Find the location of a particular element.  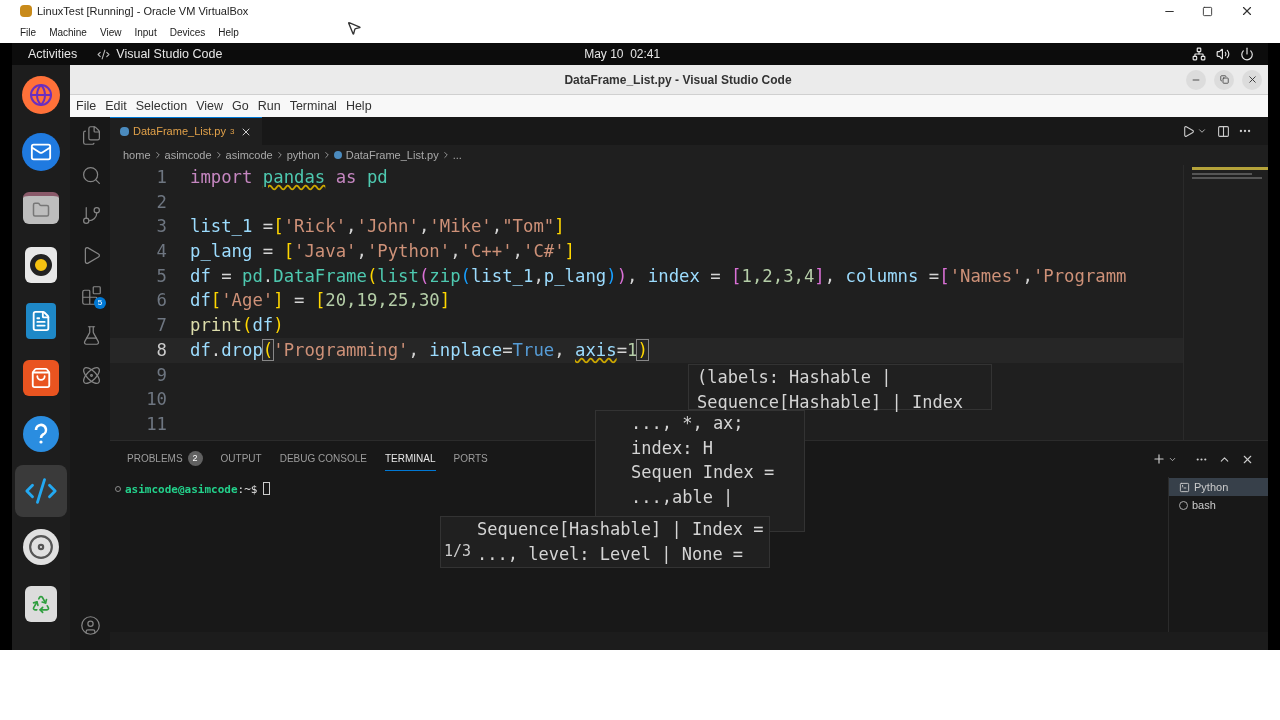

blocks-icon is located at coordinates (91, 295).